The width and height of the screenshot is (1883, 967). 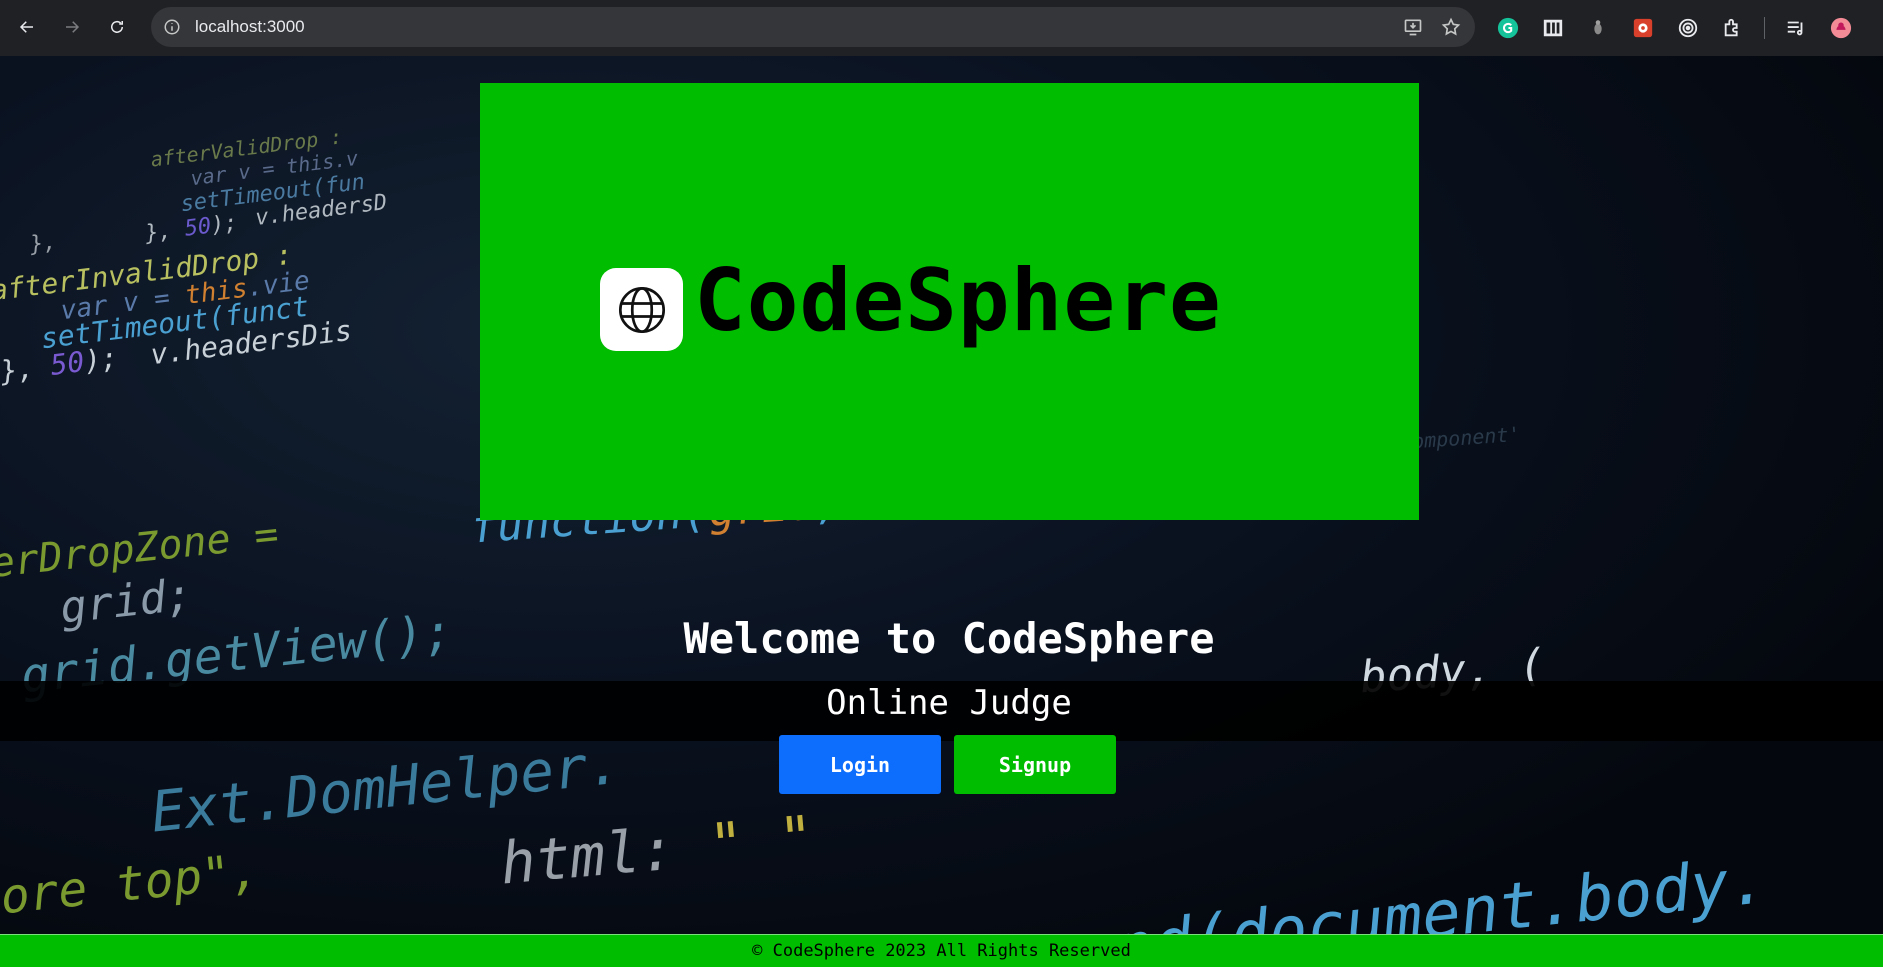 I want to click on profile-avatar, so click(x=1841, y=28).